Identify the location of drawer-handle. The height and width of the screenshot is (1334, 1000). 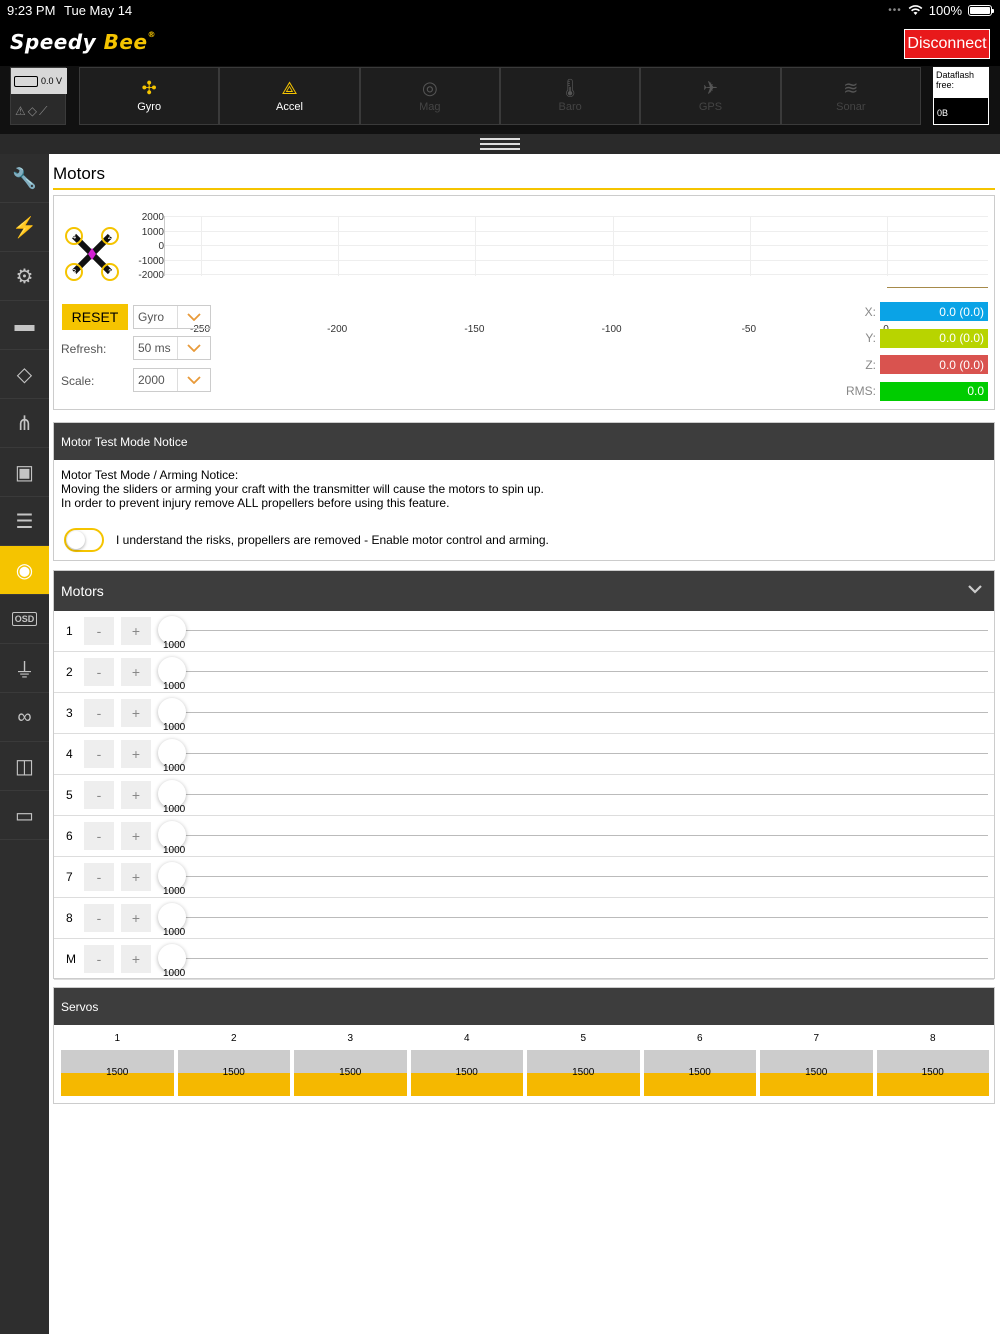
(500, 144).